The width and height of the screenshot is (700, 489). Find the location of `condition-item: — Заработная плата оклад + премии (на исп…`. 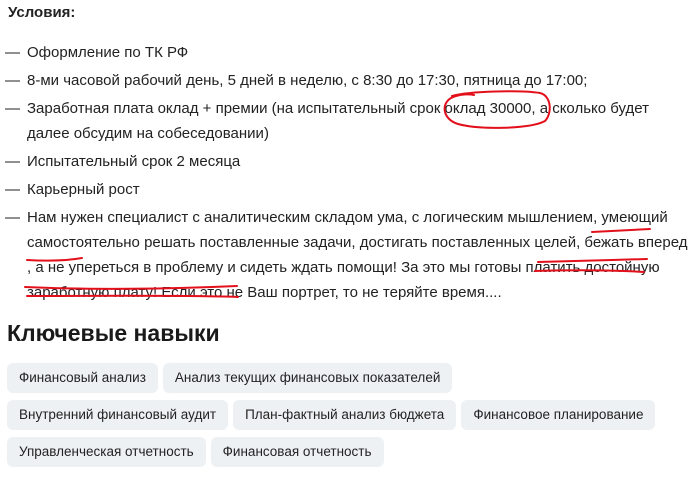

condition-item: — Заработная плата оклад + премии (на исп… is located at coordinates (347, 121).